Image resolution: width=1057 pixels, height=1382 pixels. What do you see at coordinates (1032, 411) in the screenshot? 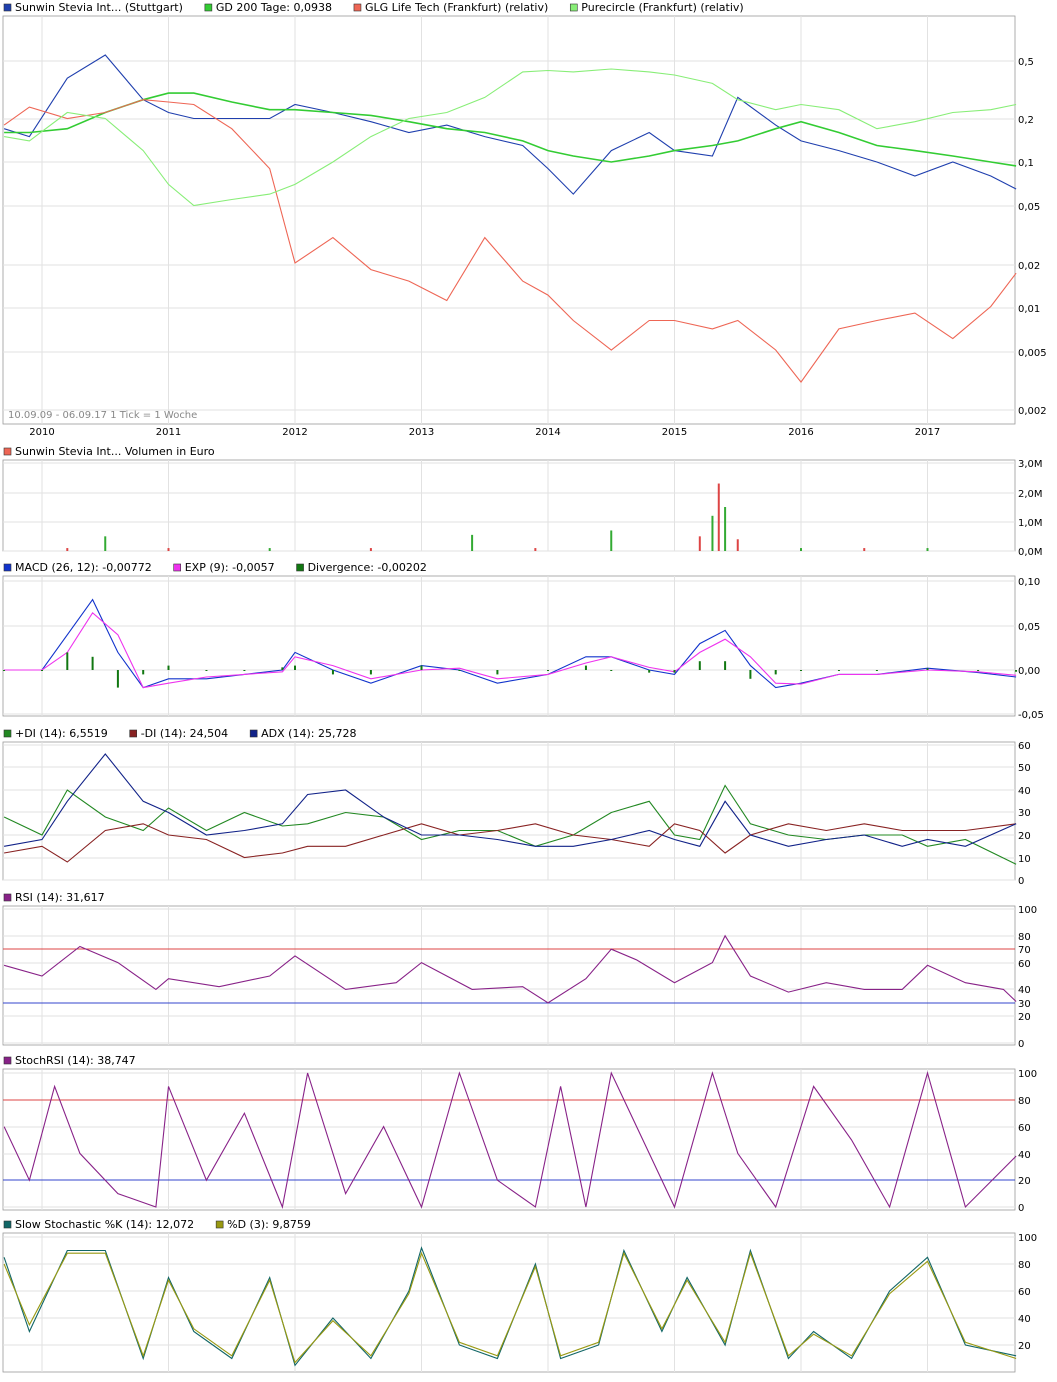
I see `y-tick-label: 0,002` at bounding box center [1032, 411].